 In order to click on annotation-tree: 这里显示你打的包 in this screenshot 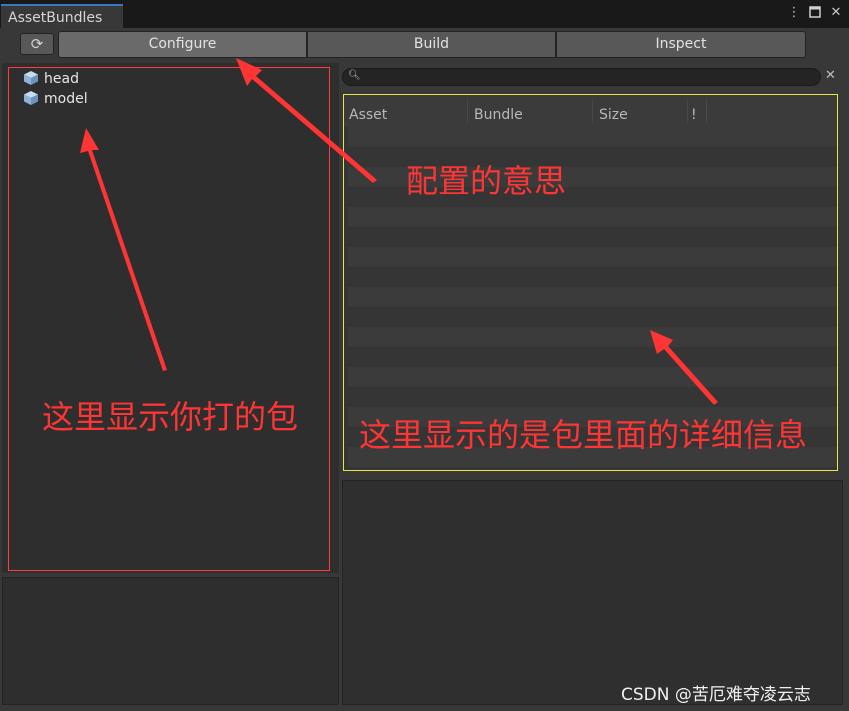, I will do `click(170, 417)`.